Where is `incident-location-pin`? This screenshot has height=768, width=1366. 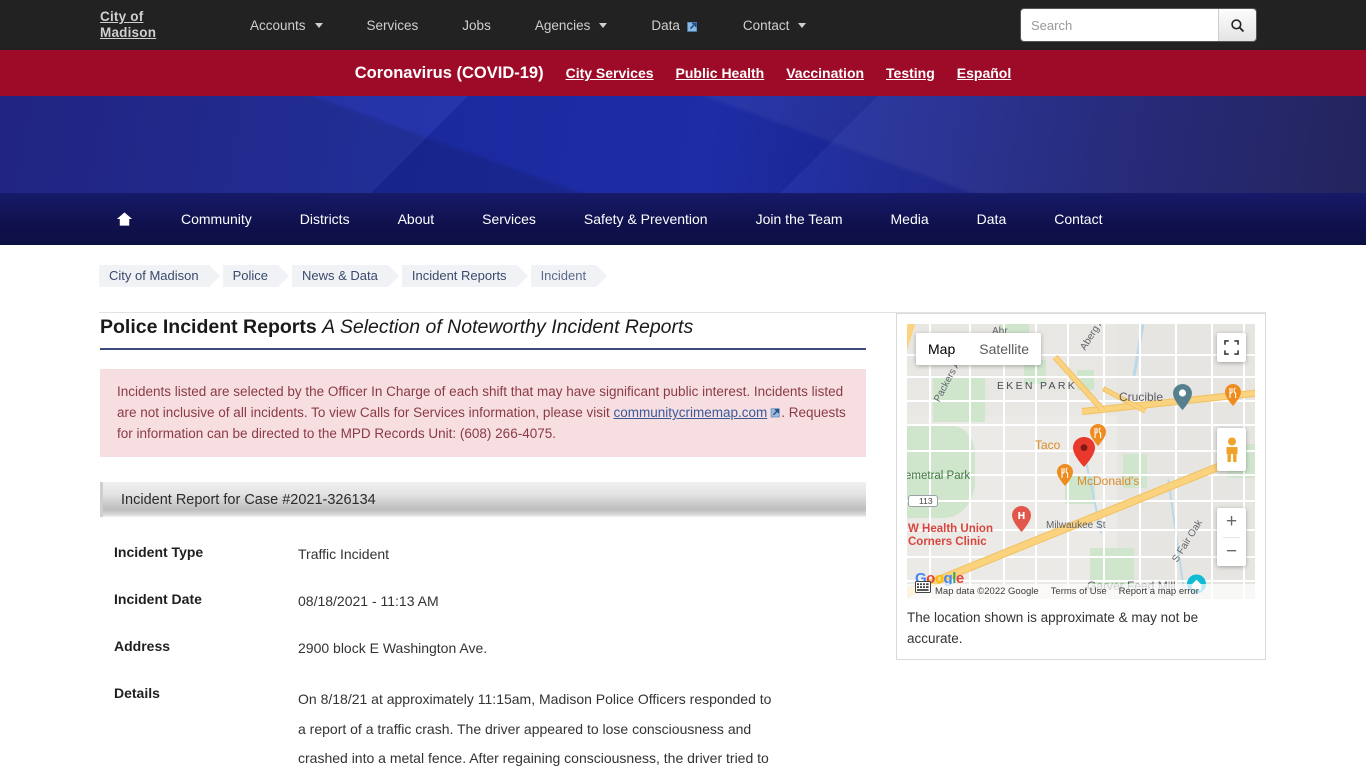 incident-location-pin is located at coordinates (1084, 452).